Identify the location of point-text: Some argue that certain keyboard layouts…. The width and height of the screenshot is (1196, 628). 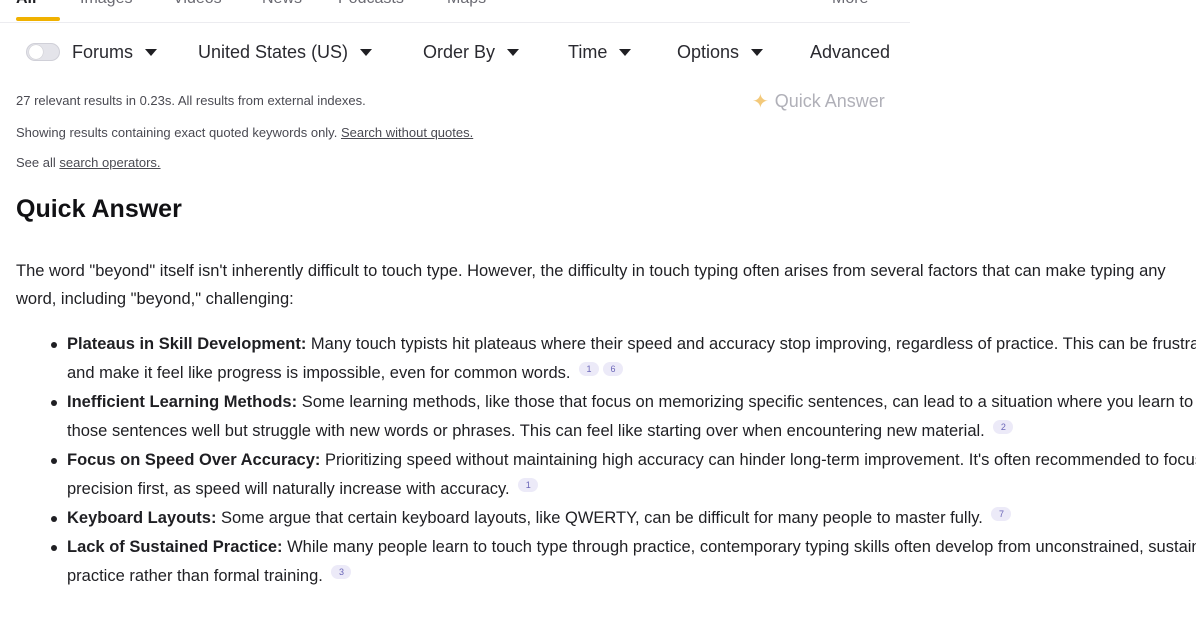
(602, 518).